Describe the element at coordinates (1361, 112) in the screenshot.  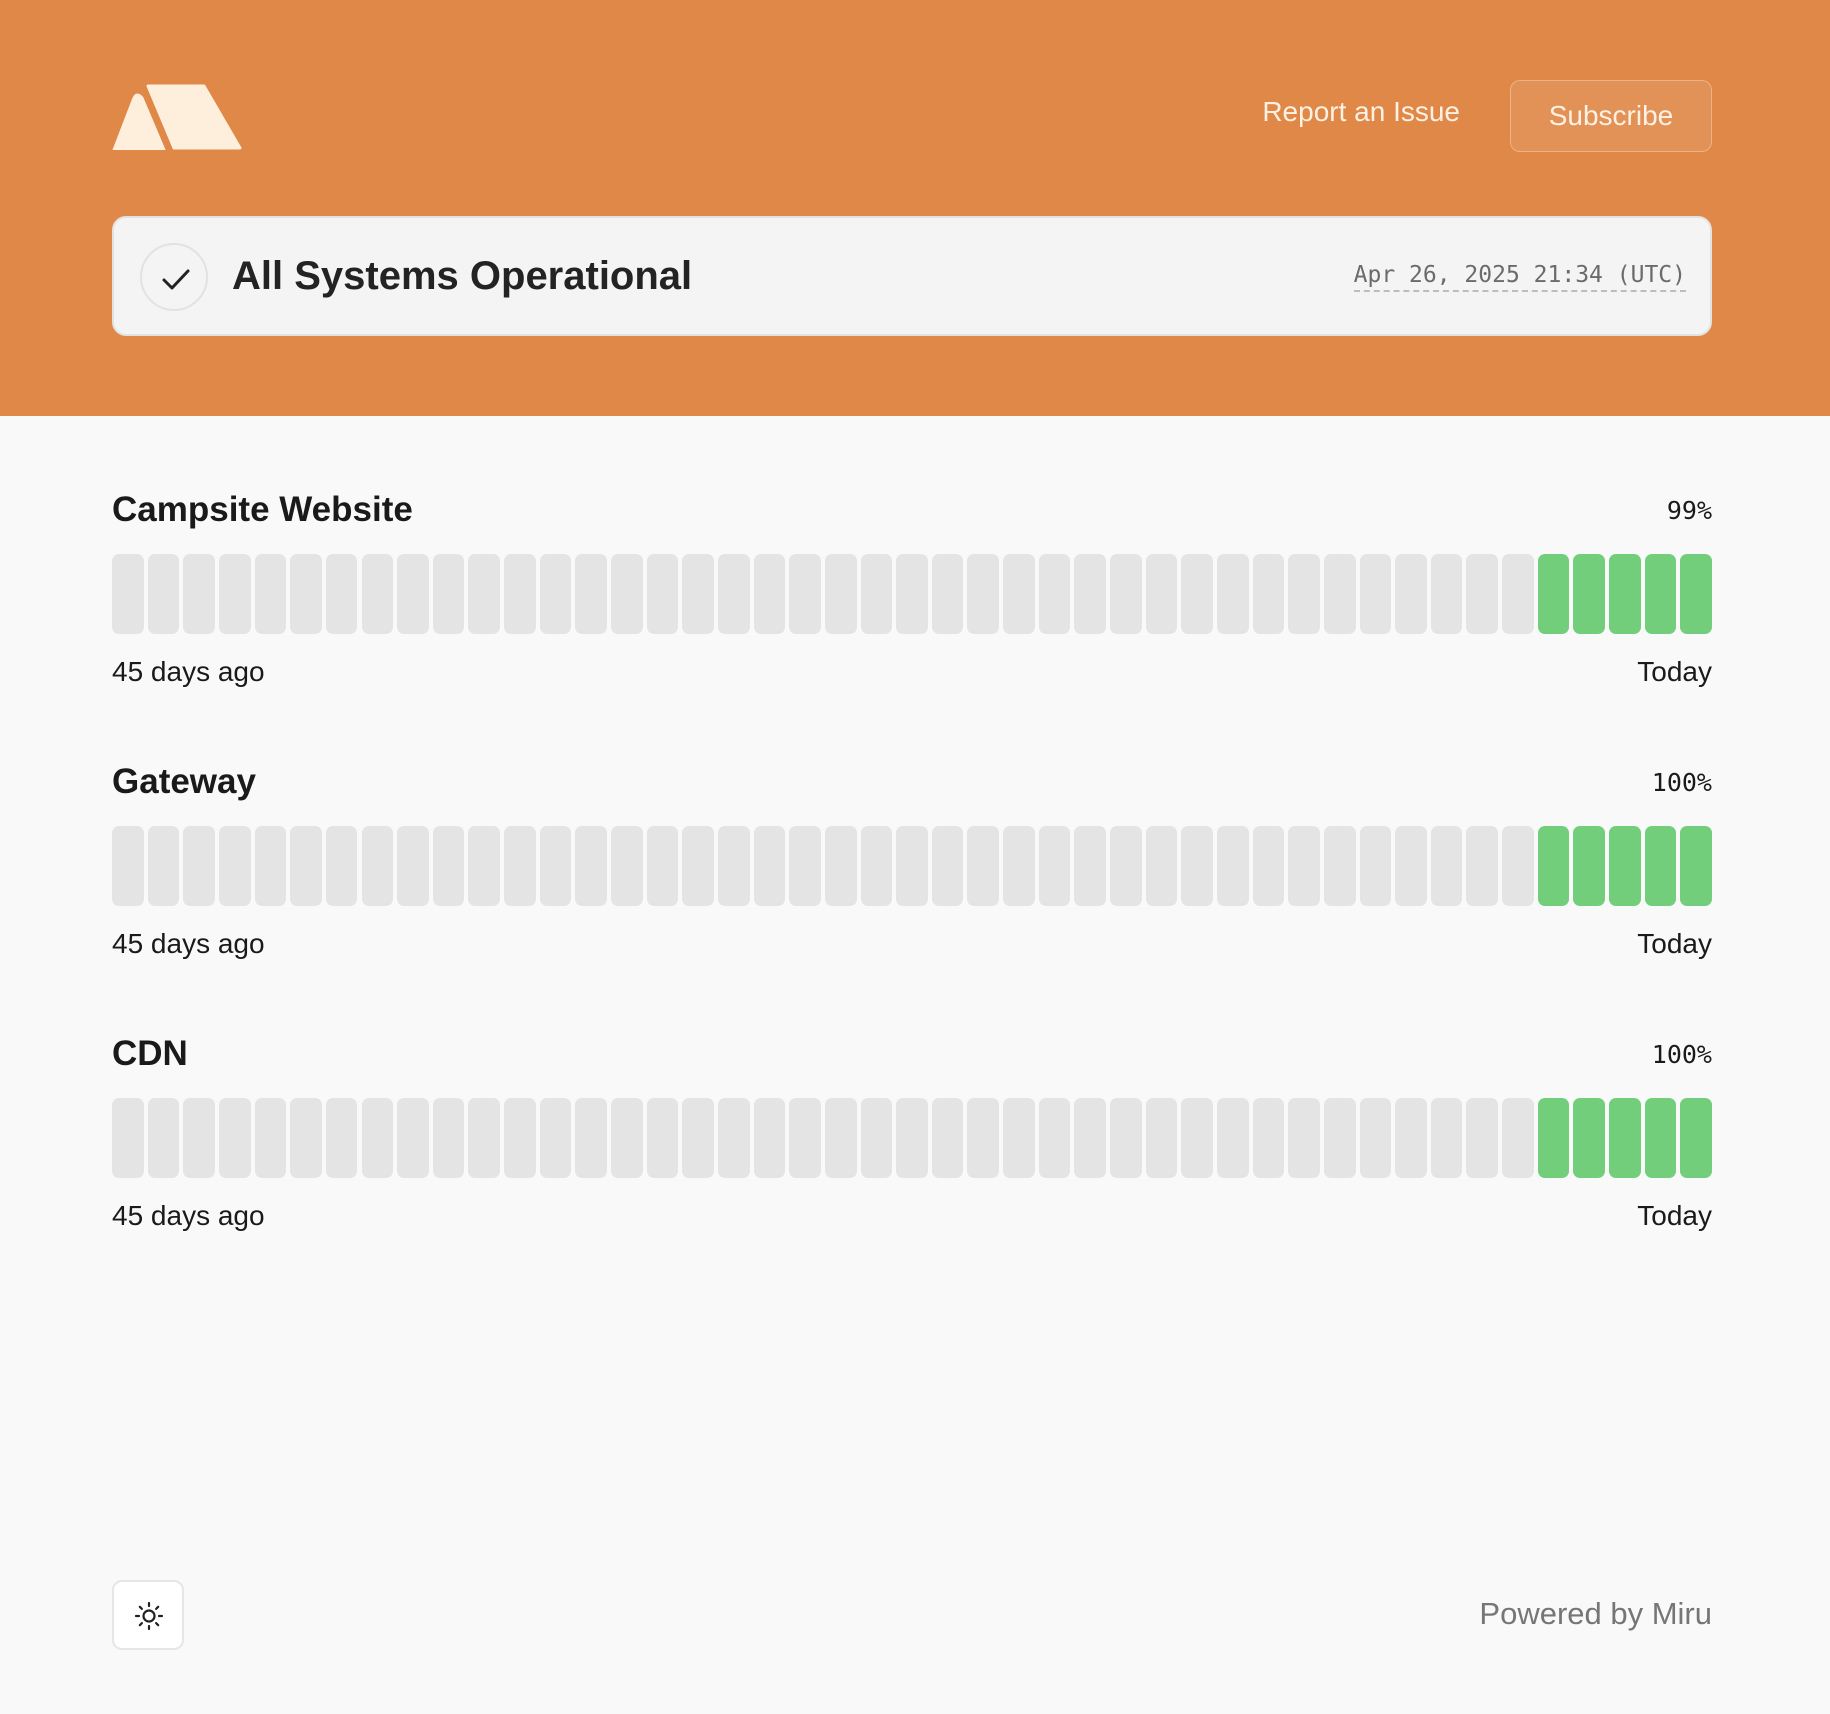
I see `report-issue-link: Report an Issue` at that location.